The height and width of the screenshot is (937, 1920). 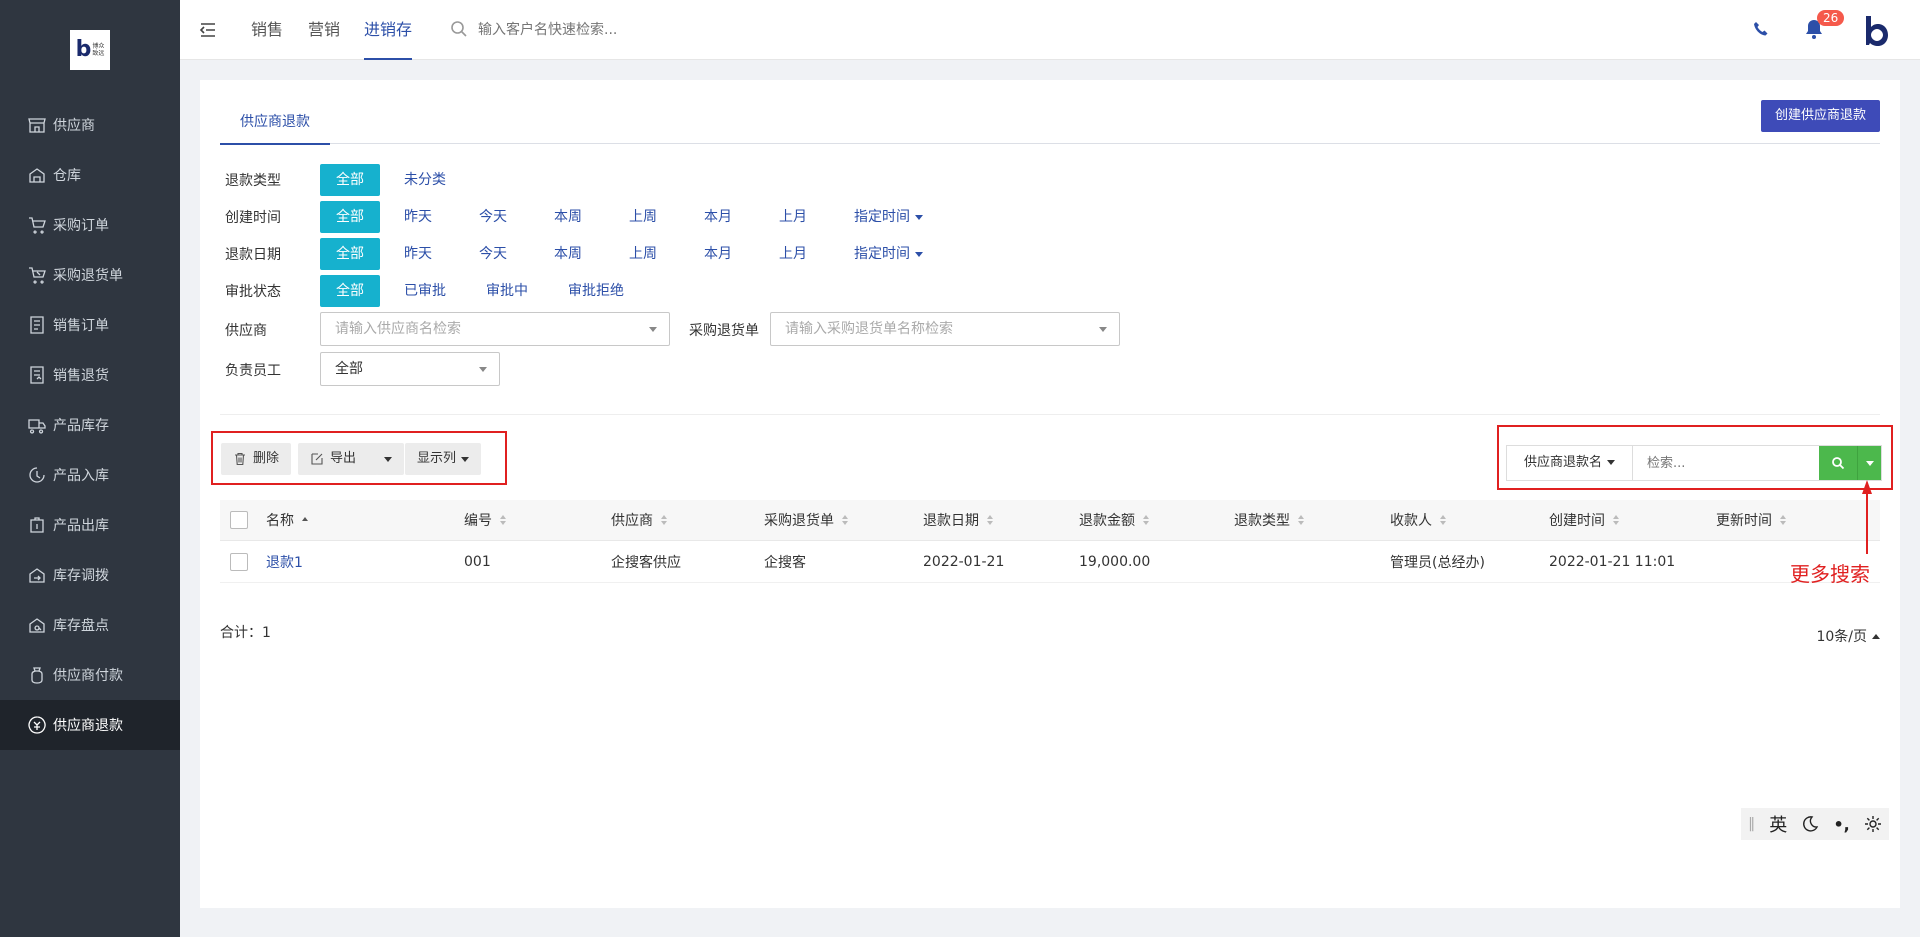 I want to click on cell-purchase-return: 企搜客, so click(x=785, y=562).